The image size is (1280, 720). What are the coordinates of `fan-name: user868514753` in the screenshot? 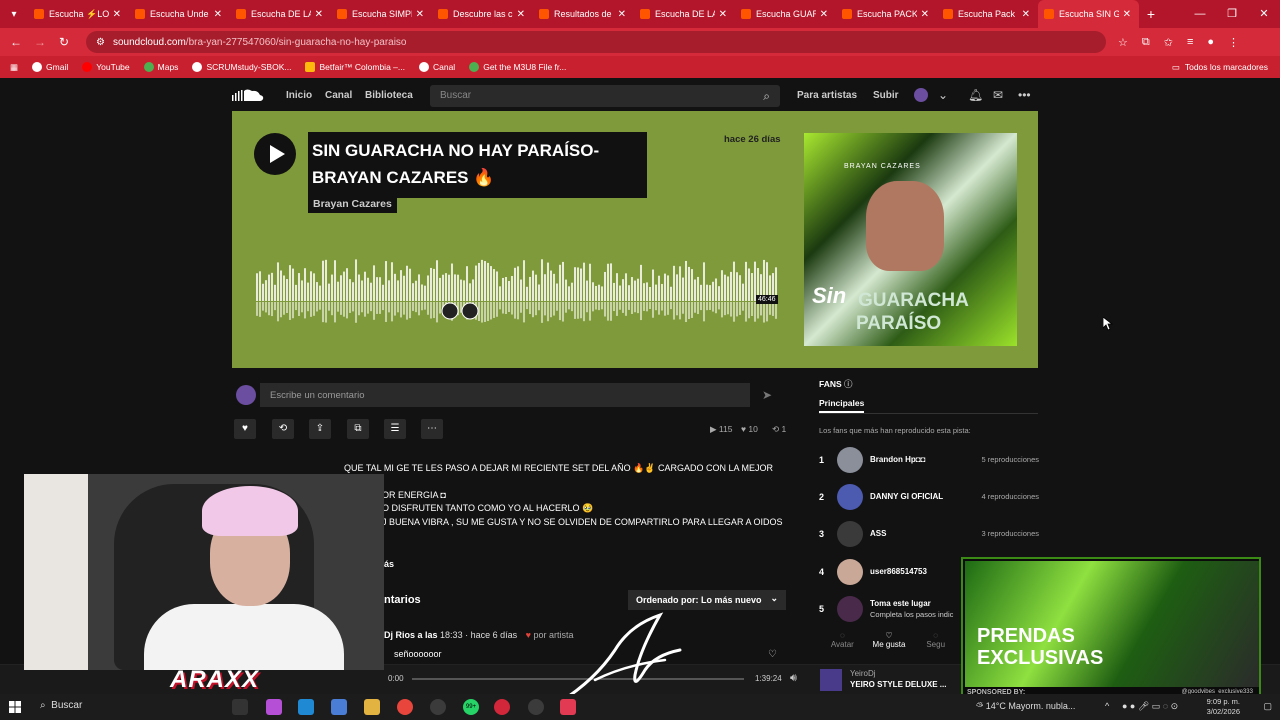 It's located at (898, 571).